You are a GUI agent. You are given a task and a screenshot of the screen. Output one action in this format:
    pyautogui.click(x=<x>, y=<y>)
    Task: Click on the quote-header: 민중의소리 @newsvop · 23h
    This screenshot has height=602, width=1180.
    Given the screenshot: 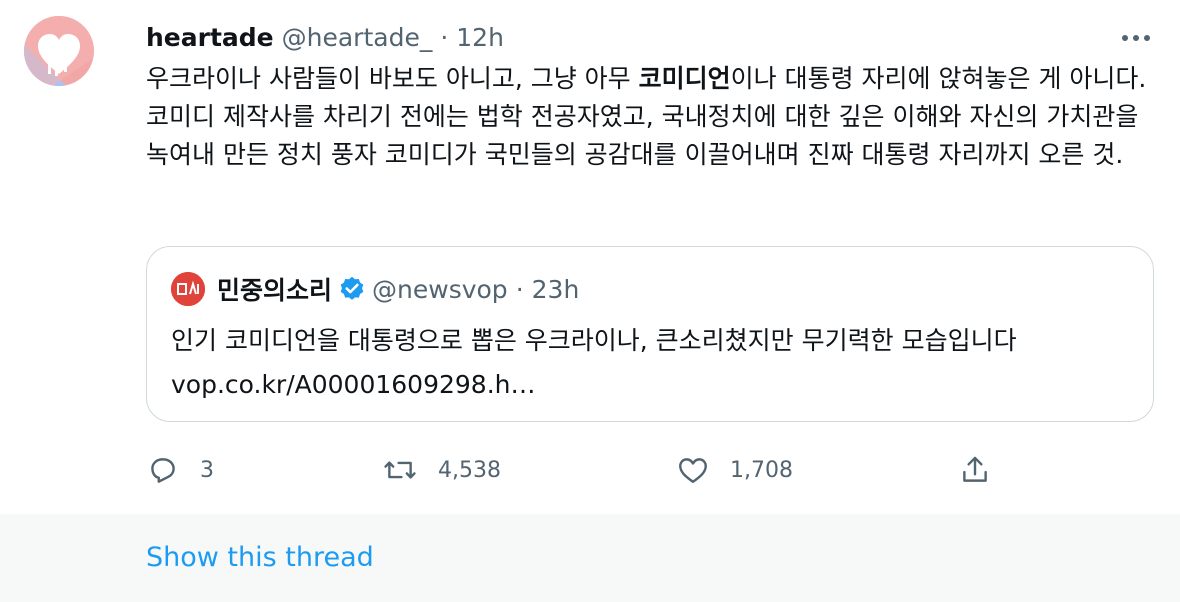 What is the action you would take?
    pyautogui.click(x=375, y=289)
    